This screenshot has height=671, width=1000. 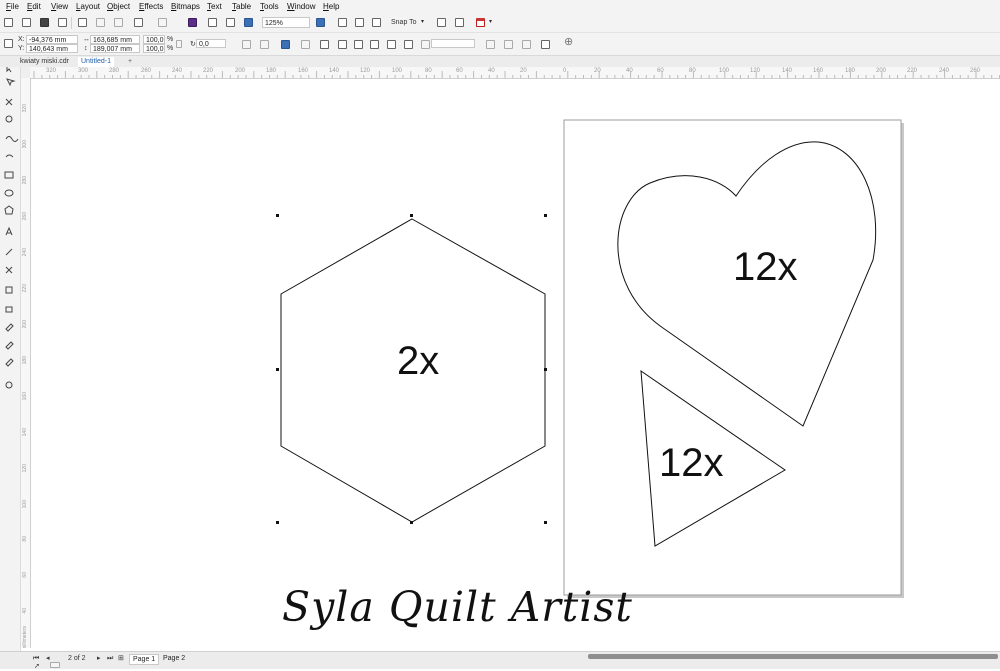 What do you see at coordinates (162, 22) in the screenshot?
I see `redo-icon` at bounding box center [162, 22].